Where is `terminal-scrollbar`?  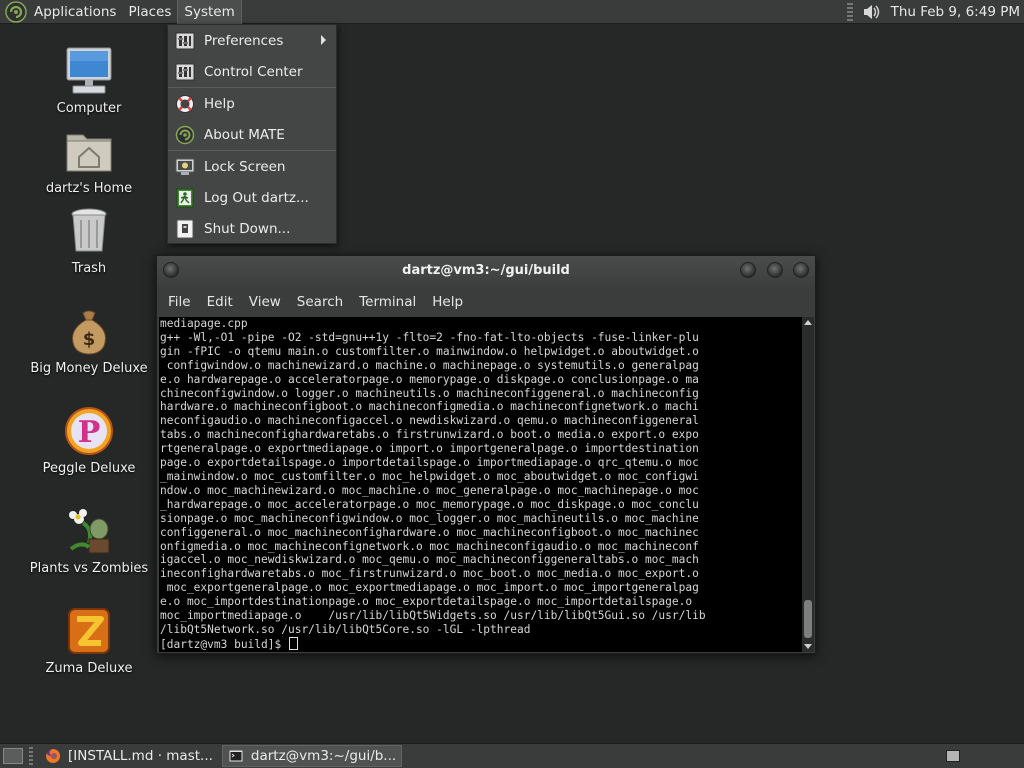
terminal-scrollbar is located at coordinates (808, 484).